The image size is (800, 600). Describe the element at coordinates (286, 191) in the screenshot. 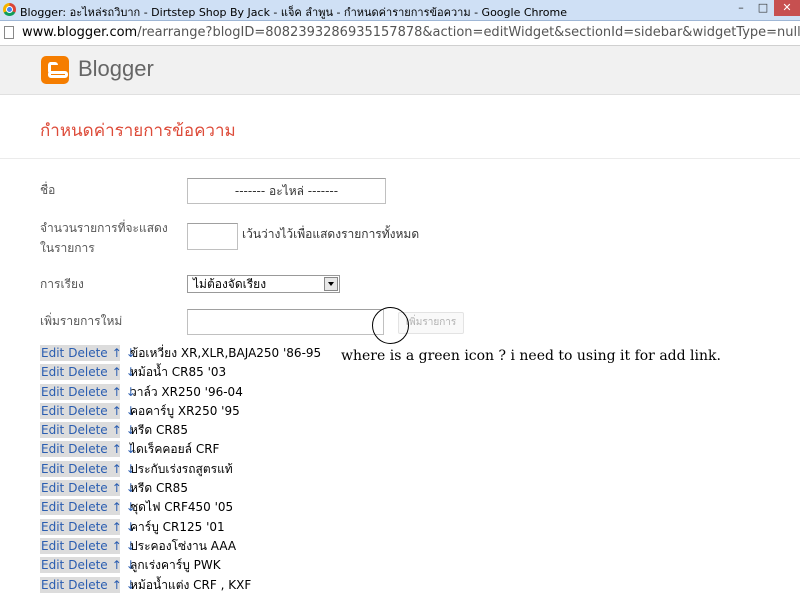

I see `name-input: ------- อะไหล่ -------` at that location.